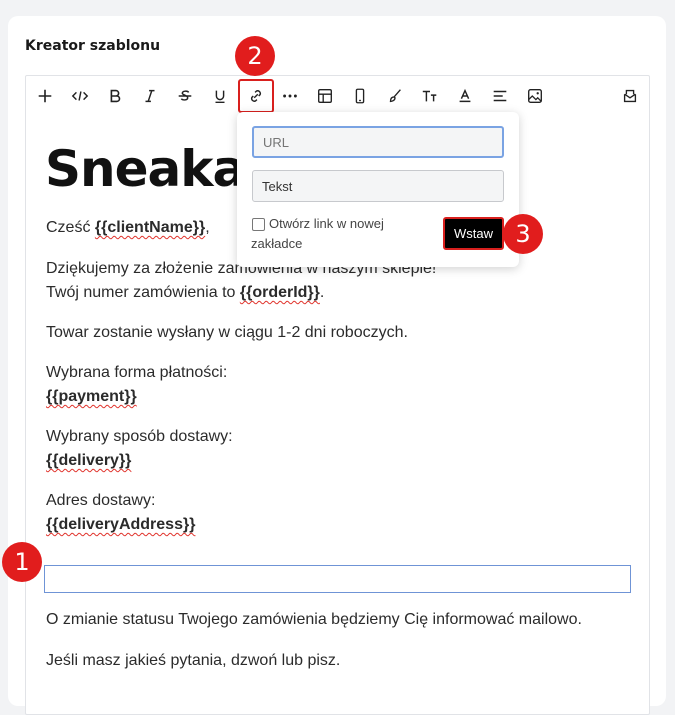 The width and height of the screenshot is (675, 715). What do you see at coordinates (337, 579) in the screenshot?
I see `empty-paragraph-selected` at bounding box center [337, 579].